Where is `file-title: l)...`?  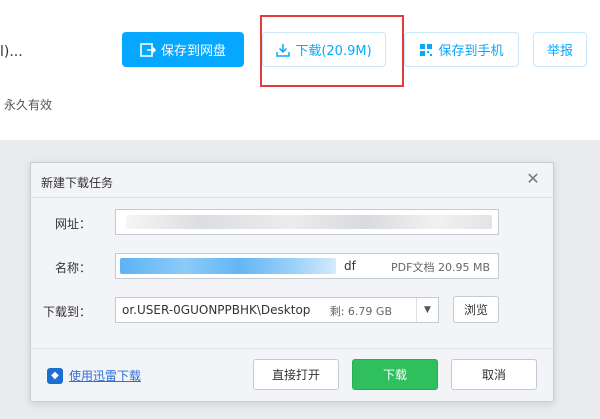 file-title: l)... is located at coordinates (11, 52).